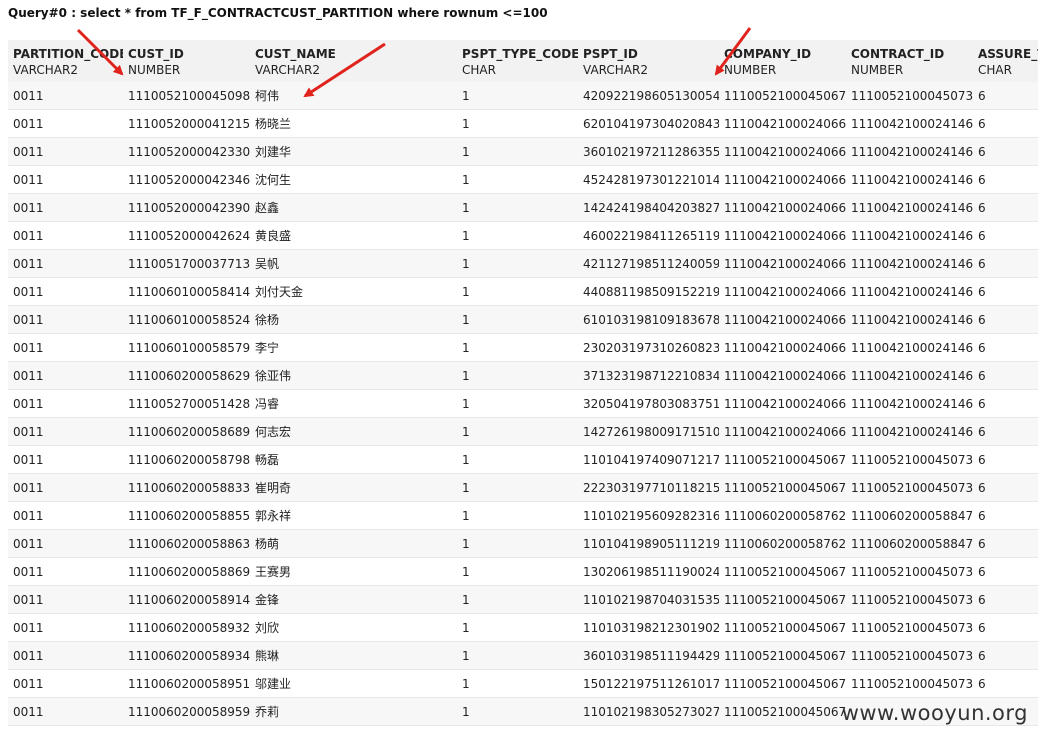 The image size is (1038, 739). What do you see at coordinates (186, 320) in the screenshot?
I see `cell-cust-id: 1110060100058524` at bounding box center [186, 320].